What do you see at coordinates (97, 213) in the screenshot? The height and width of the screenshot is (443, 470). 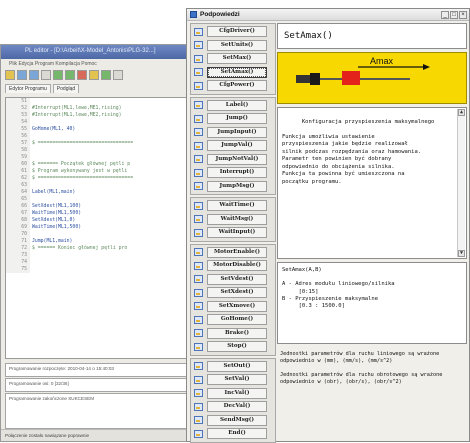 I see `code-line: 67 WaitTime(ML1,500)` at bounding box center [97, 213].